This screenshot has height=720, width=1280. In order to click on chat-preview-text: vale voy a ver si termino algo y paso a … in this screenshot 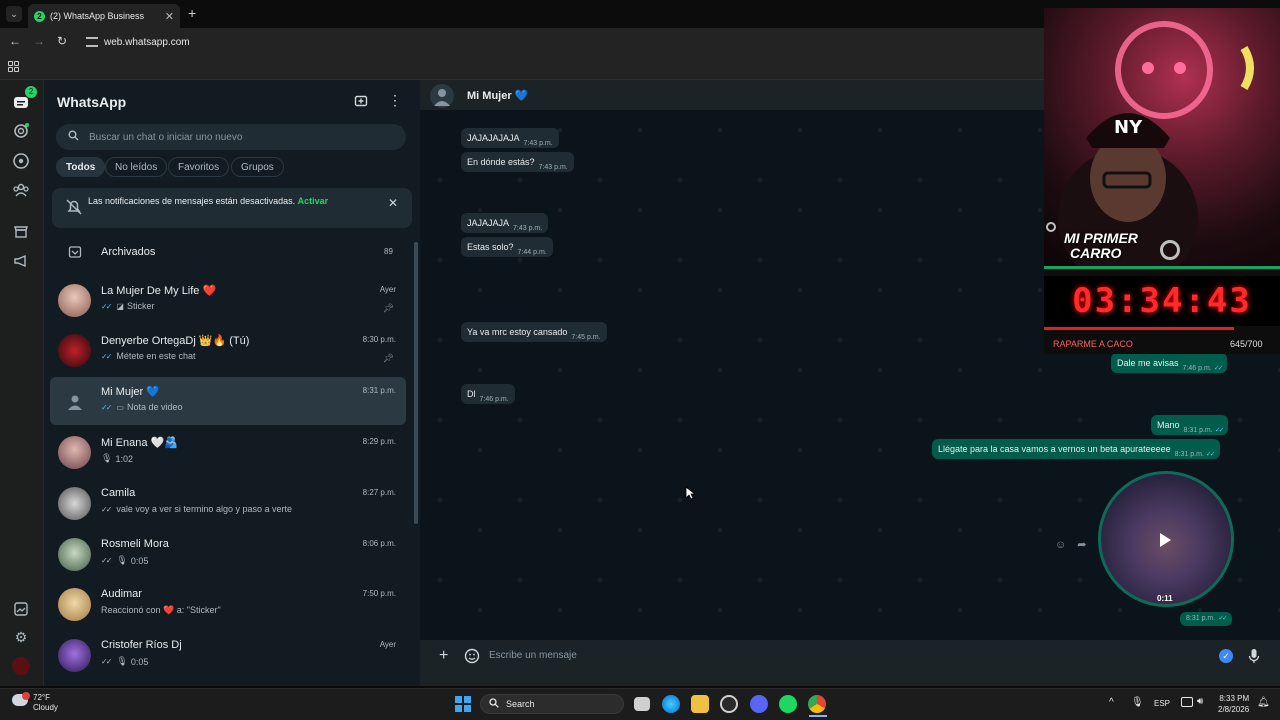, I will do `click(204, 509)`.